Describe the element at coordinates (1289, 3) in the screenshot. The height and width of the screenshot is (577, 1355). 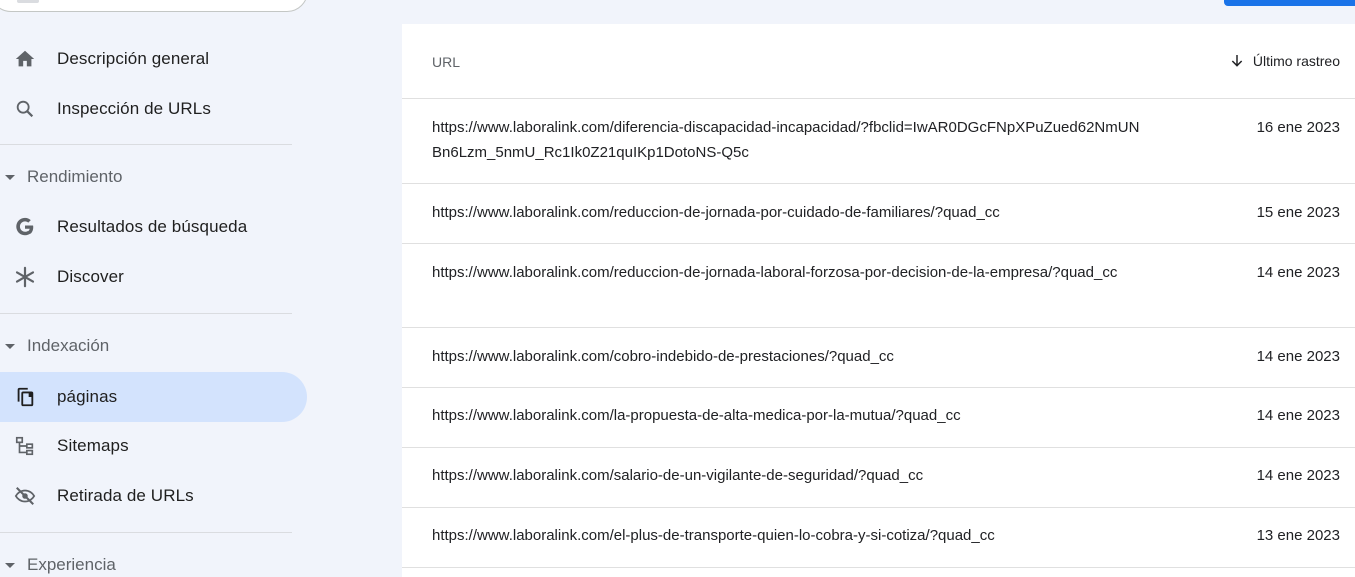
I see `export-button` at that location.